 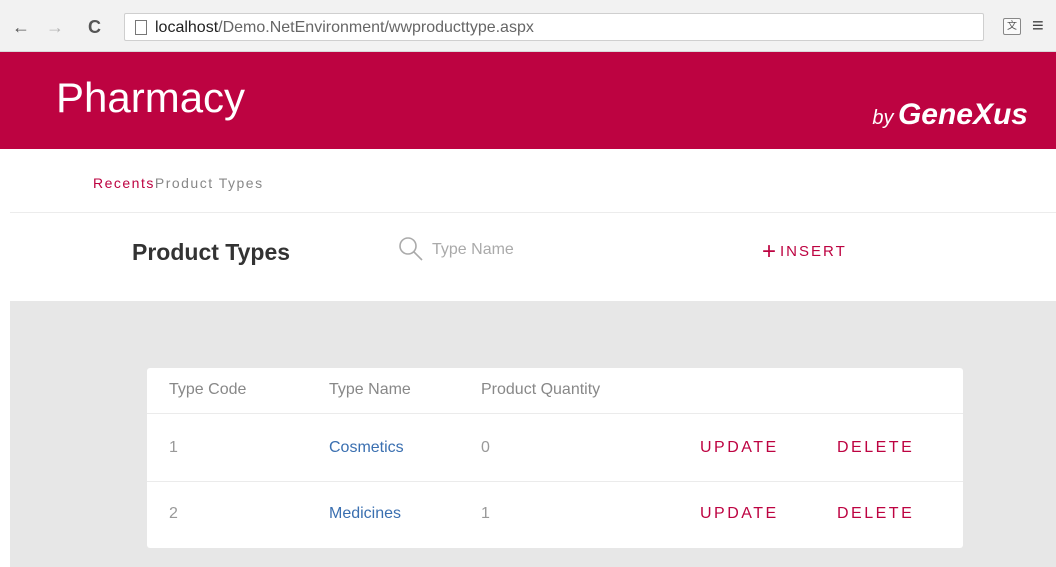 What do you see at coordinates (485, 447) in the screenshot?
I see `product-quantity-cell: 0` at bounding box center [485, 447].